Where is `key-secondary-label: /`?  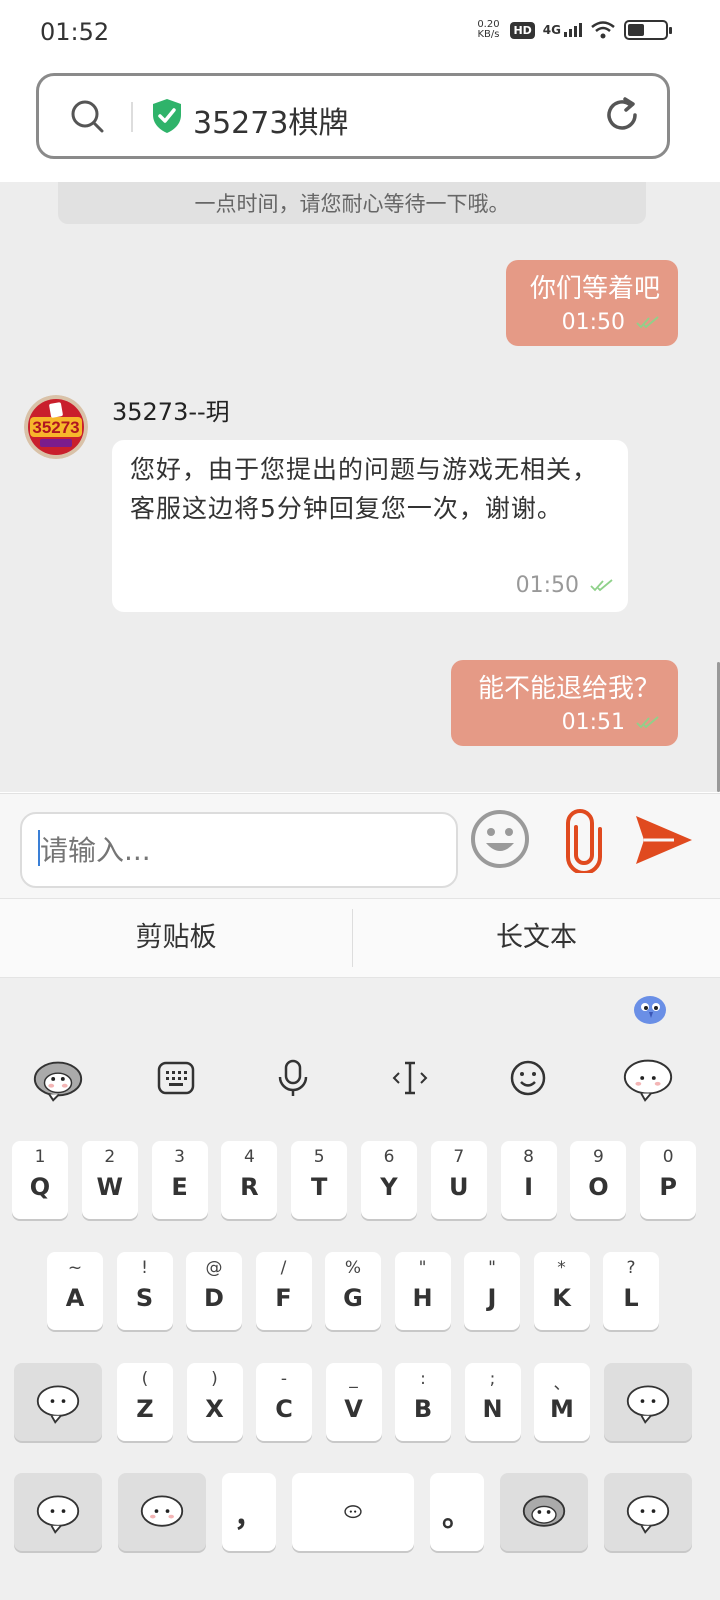
key-secondary-label: / is located at coordinates (283, 1268).